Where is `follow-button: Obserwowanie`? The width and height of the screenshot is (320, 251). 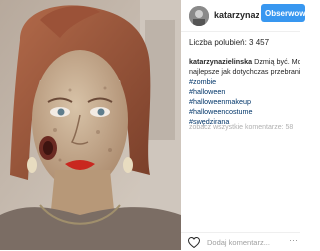
follow-button: Obserwowanie is located at coordinates (283, 13).